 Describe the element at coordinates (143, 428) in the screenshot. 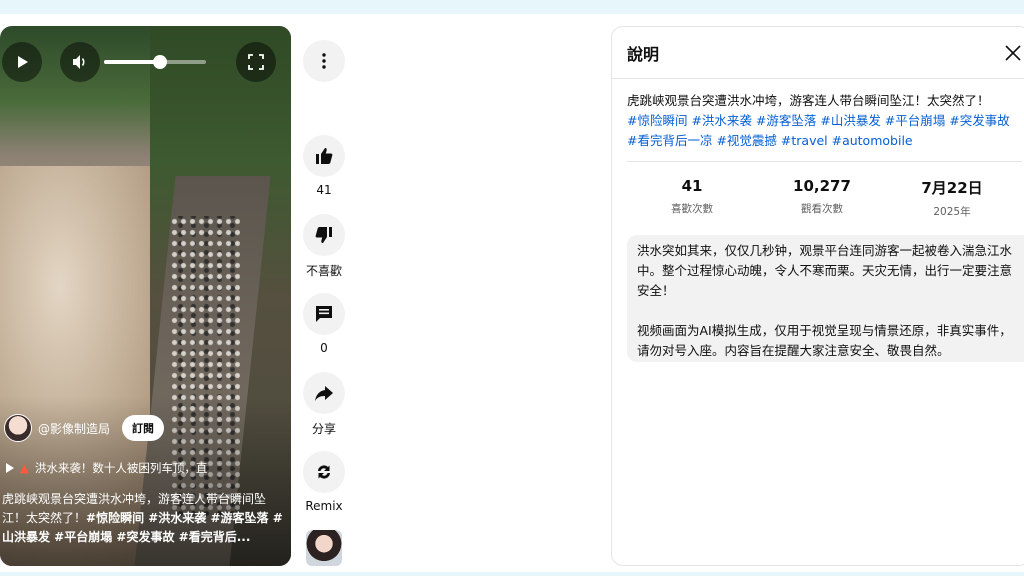

I see `subscribe-button: 訂閱` at that location.